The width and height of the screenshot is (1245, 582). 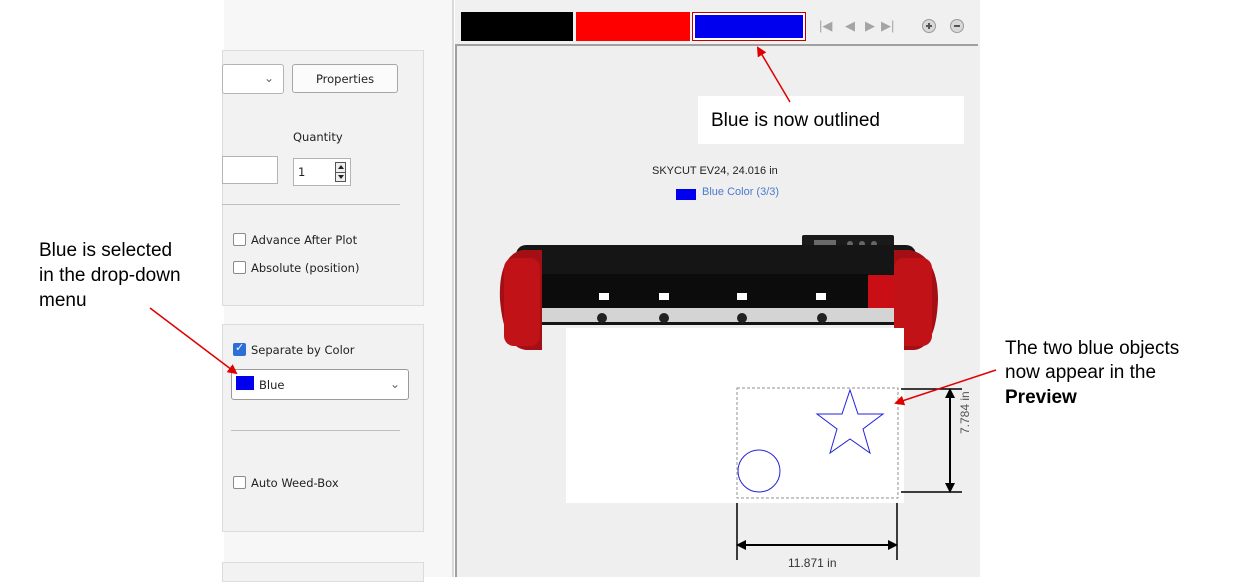 I want to click on arrow-to-dropdown, so click(x=193, y=341).